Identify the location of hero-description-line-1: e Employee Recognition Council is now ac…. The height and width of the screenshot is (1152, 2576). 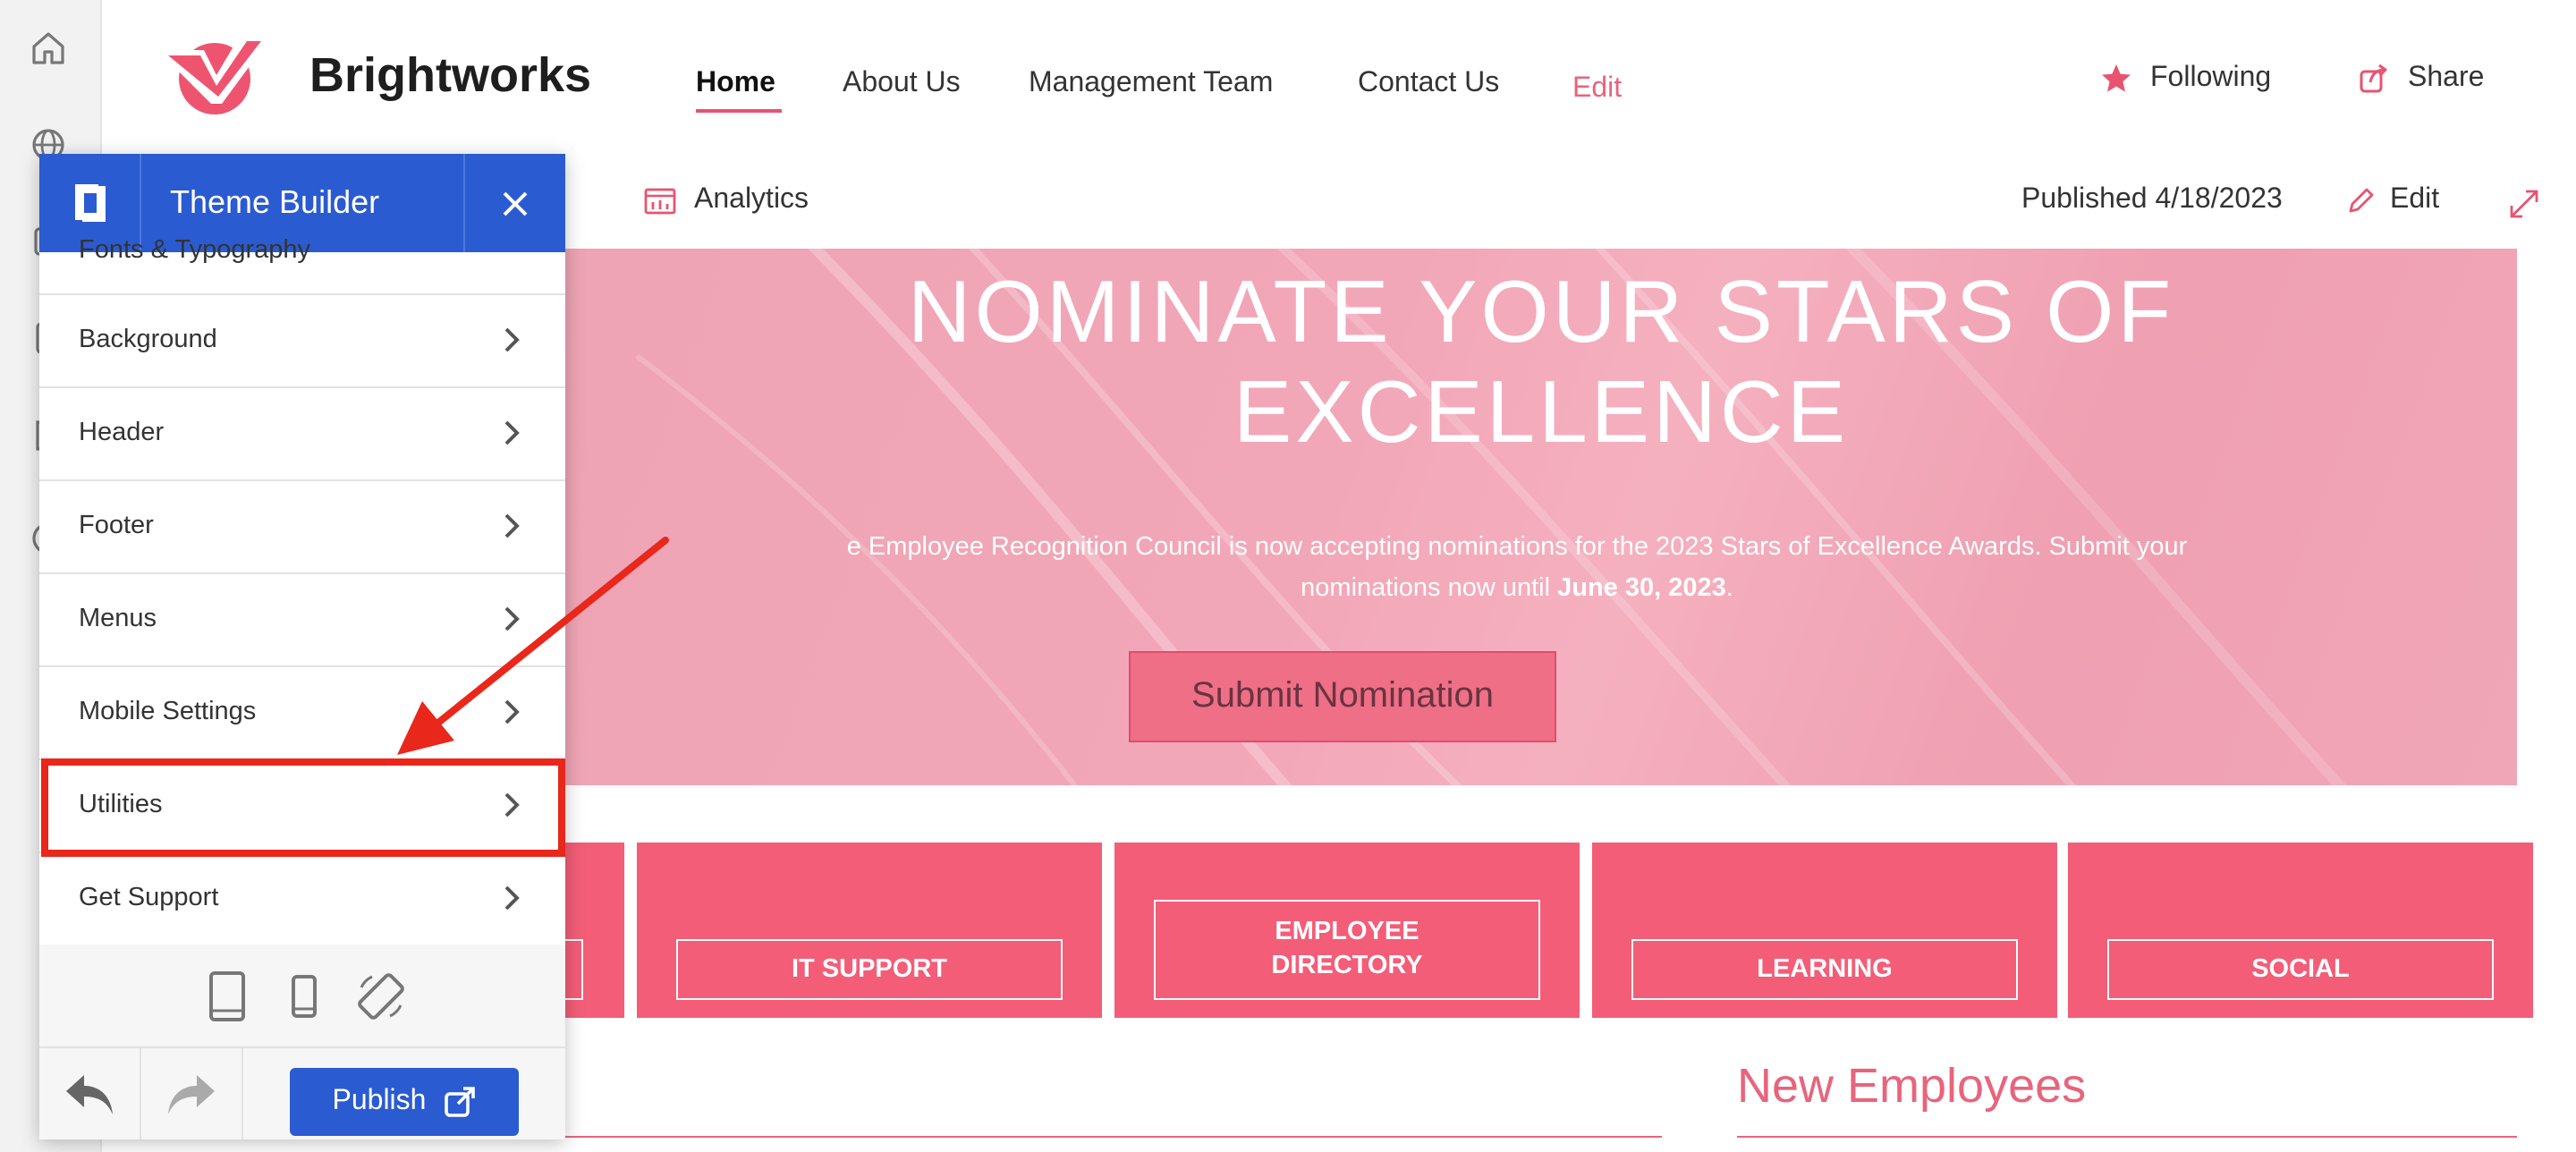
(1517, 547).